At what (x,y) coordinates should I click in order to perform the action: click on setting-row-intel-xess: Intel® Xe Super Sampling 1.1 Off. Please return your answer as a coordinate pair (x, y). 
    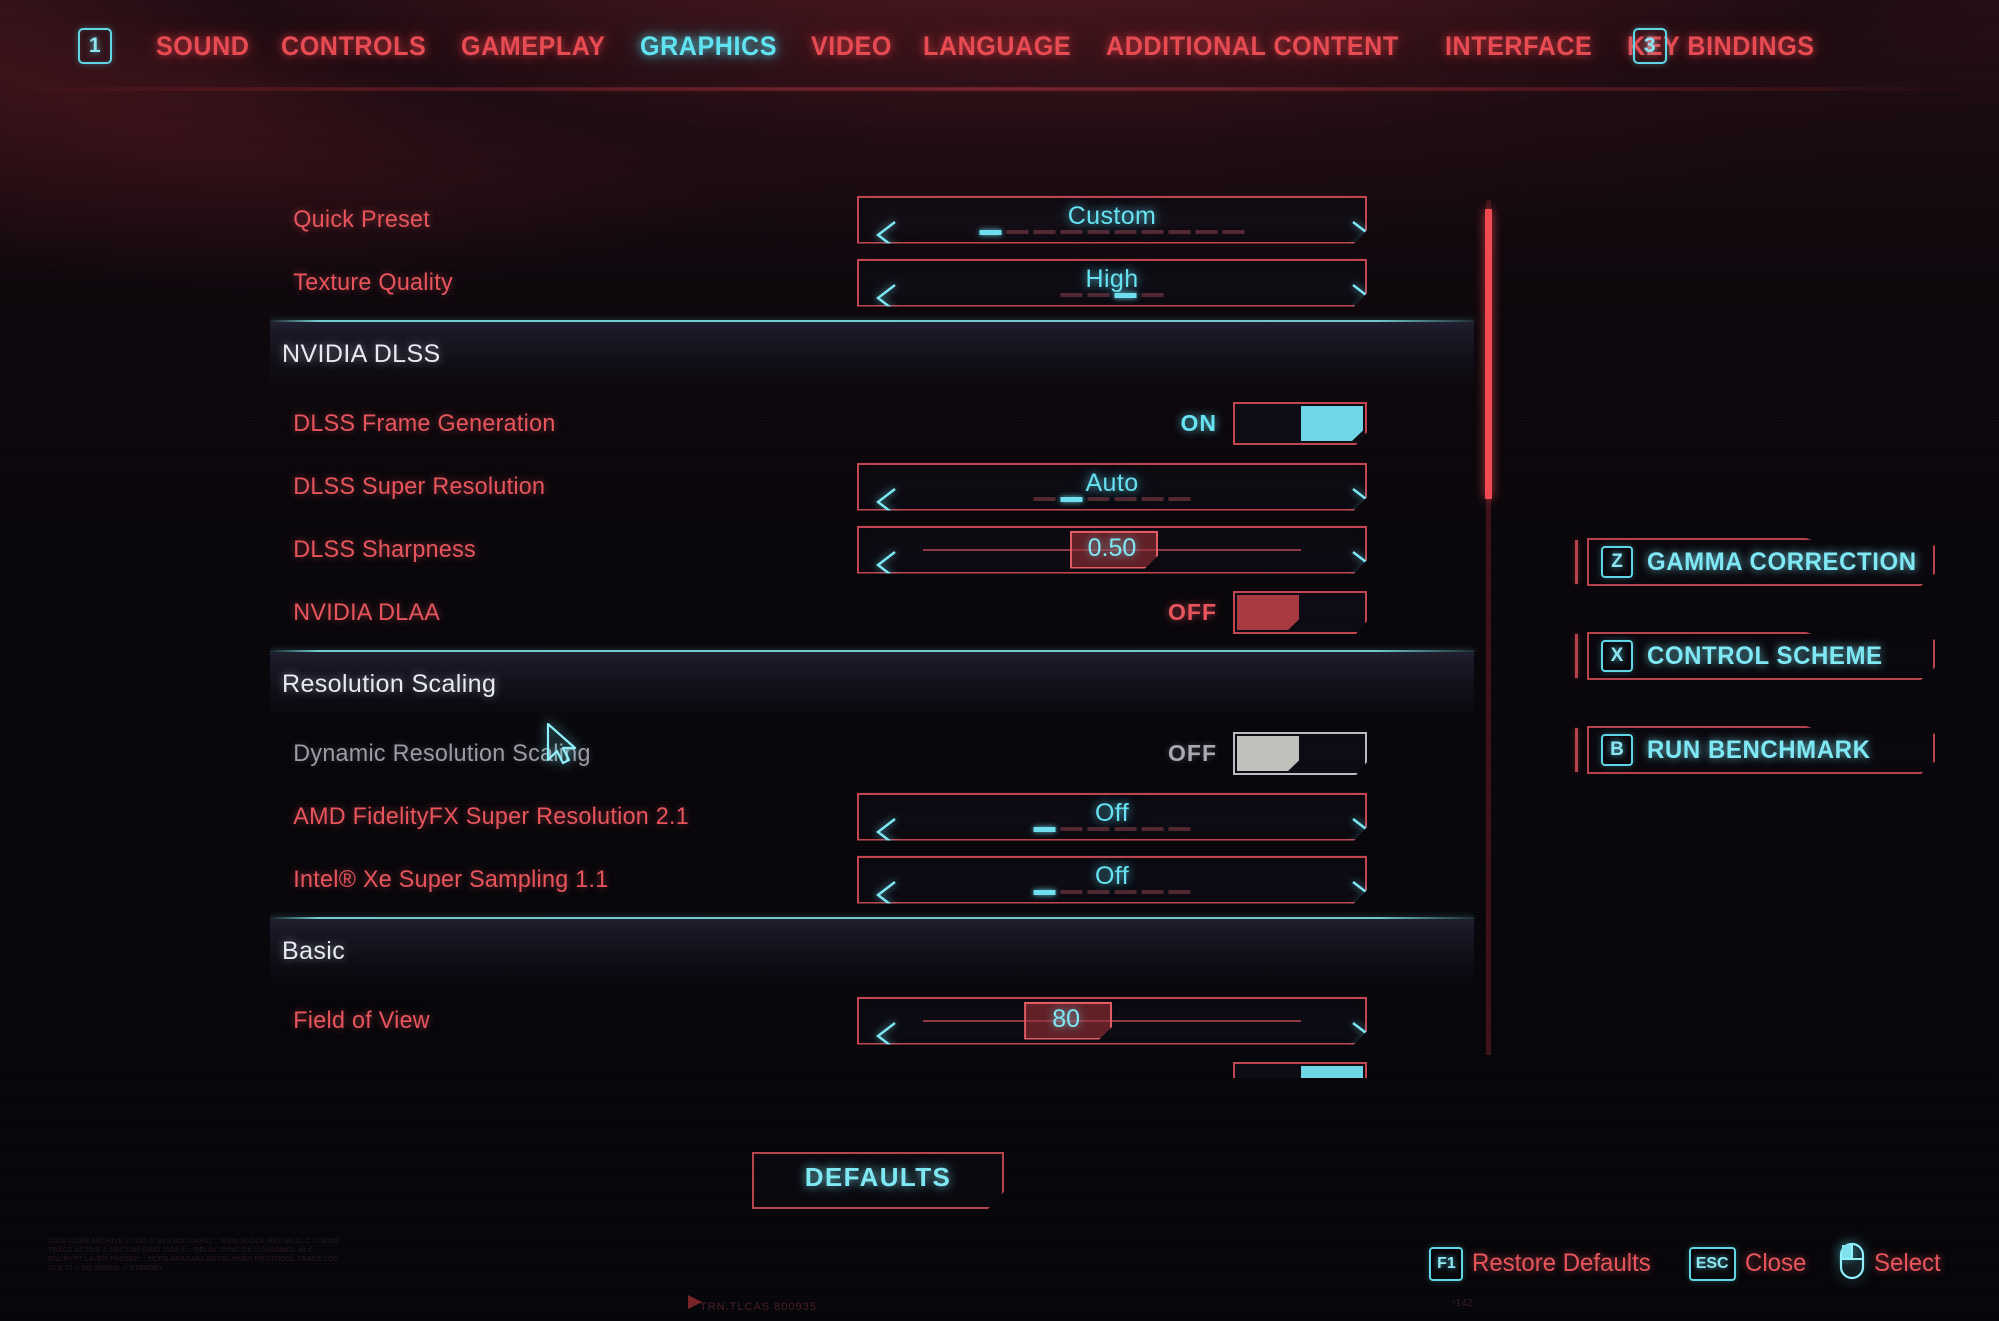
    Looking at the image, I should click on (876, 879).